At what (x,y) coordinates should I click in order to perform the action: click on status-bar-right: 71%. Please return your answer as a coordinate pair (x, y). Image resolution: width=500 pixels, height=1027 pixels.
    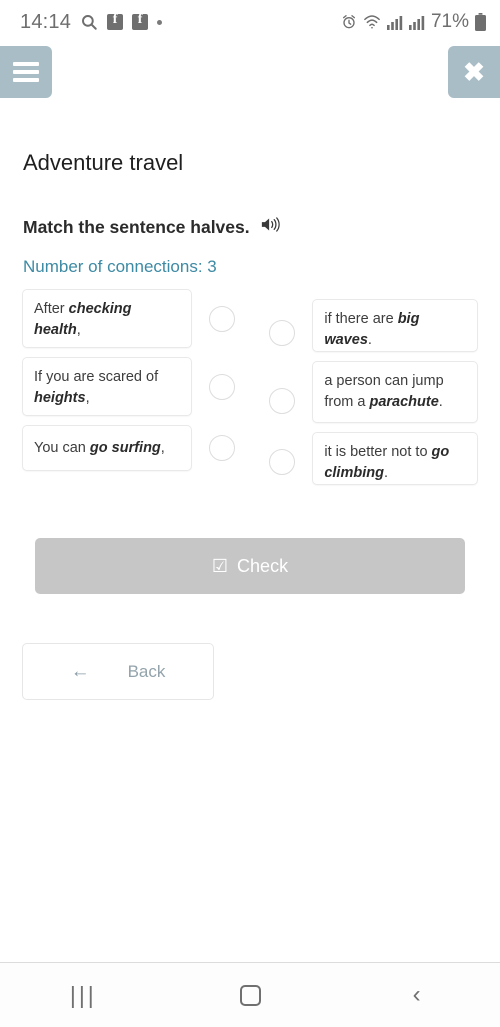
    Looking at the image, I should click on (413, 22).